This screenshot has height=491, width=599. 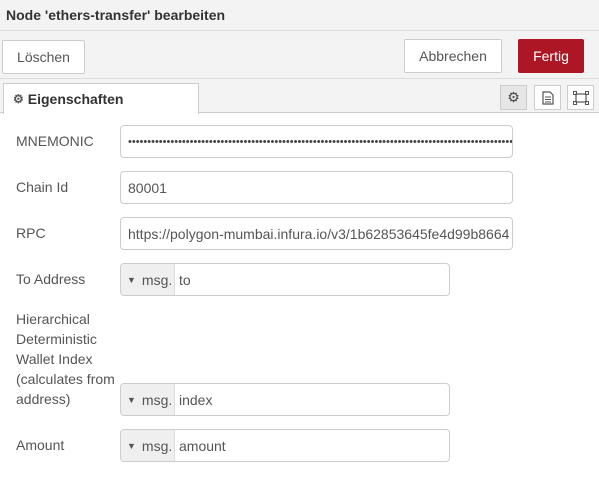 I want to click on frame-icon, so click(x=580, y=97).